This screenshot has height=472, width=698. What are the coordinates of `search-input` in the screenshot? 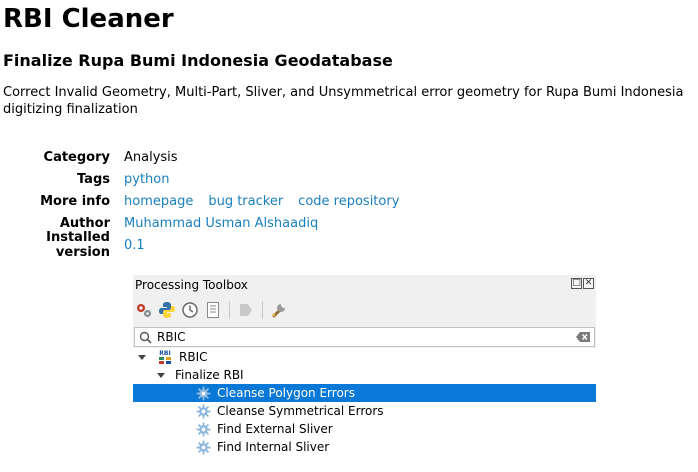 It's located at (363, 337).